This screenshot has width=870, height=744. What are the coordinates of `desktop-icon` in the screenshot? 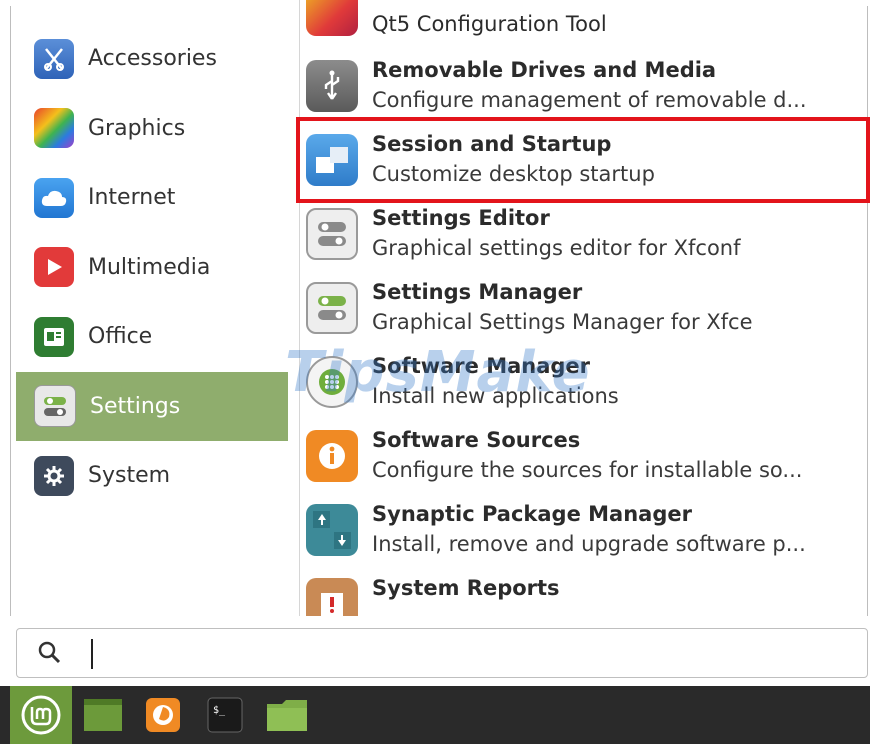 It's located at (103, 715).